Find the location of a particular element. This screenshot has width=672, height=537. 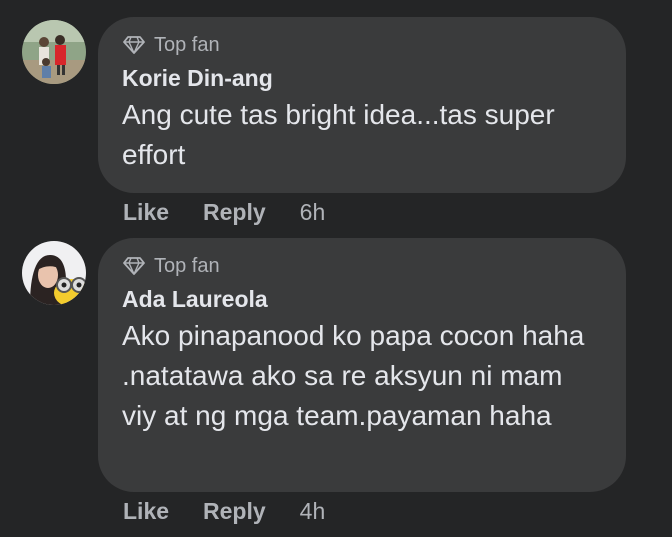

comment-actions: Like Reply 6h is located at coordinates (224, 212).